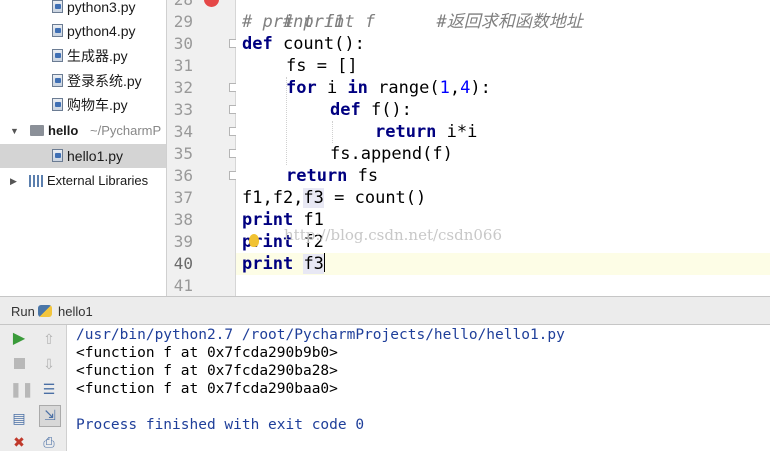 This screenshot has height=451, width=770. Describe the element at coordinates (183, 285) in the screenshot. I see `line-number: 41` at that location.